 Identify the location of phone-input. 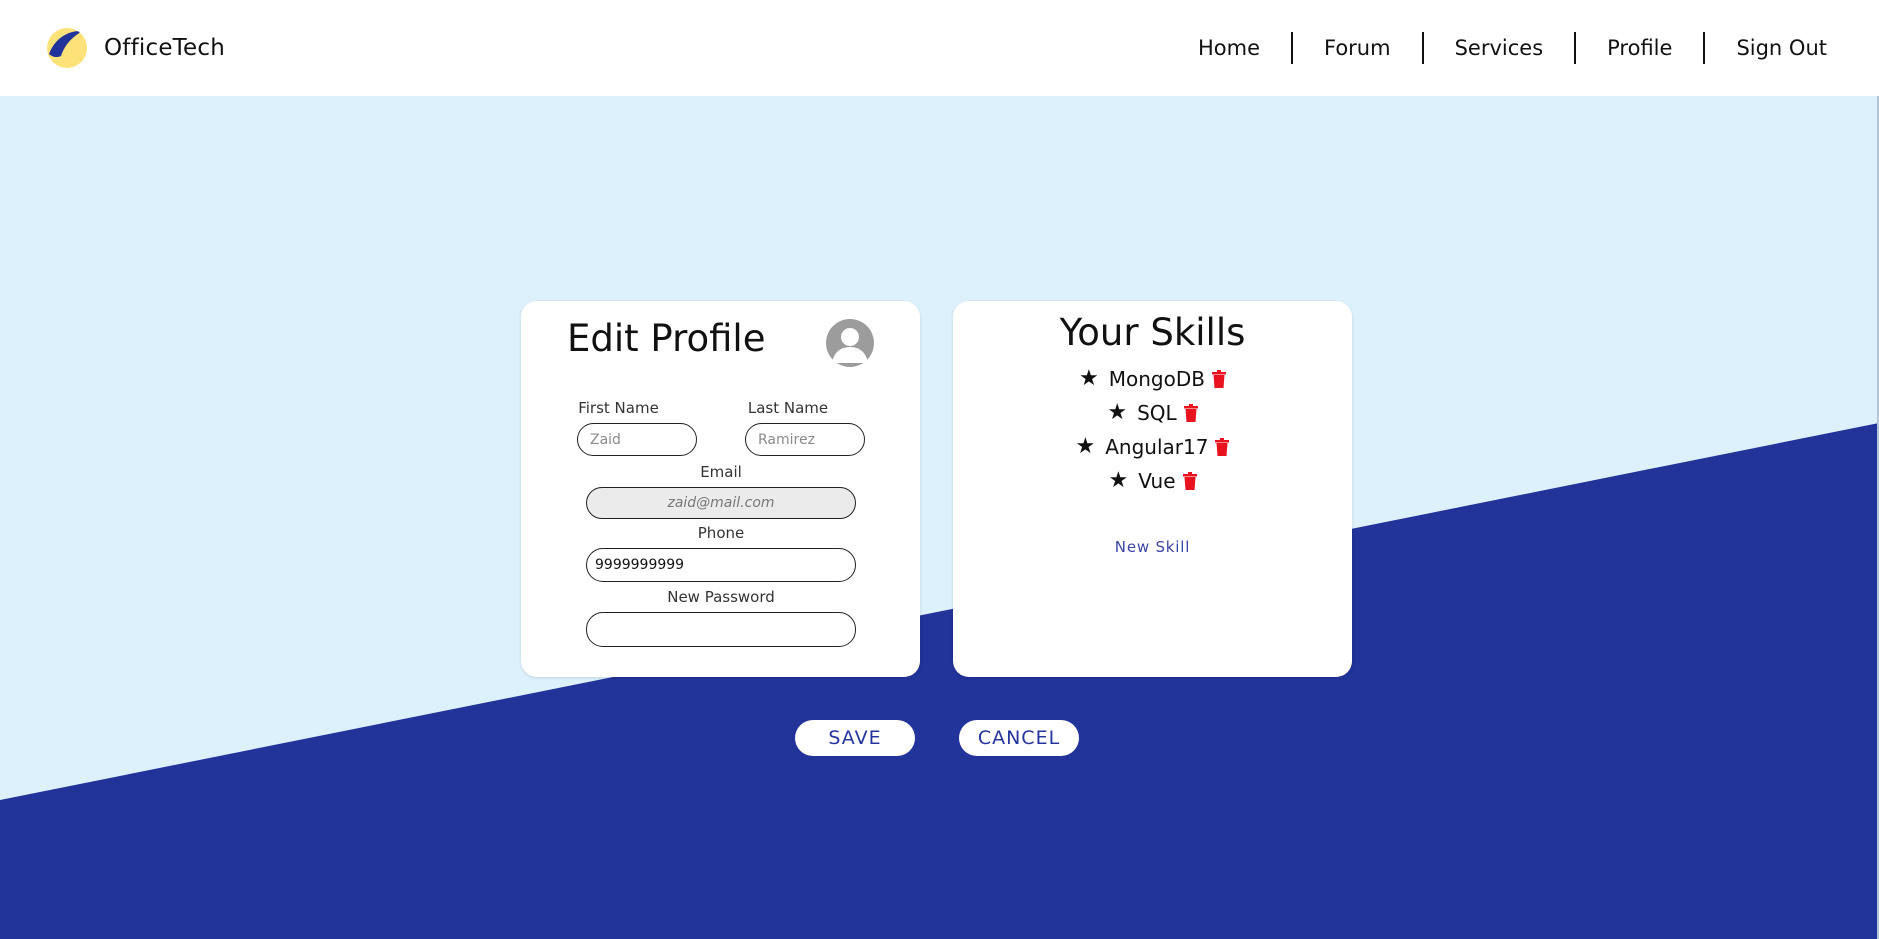
(721, 565).